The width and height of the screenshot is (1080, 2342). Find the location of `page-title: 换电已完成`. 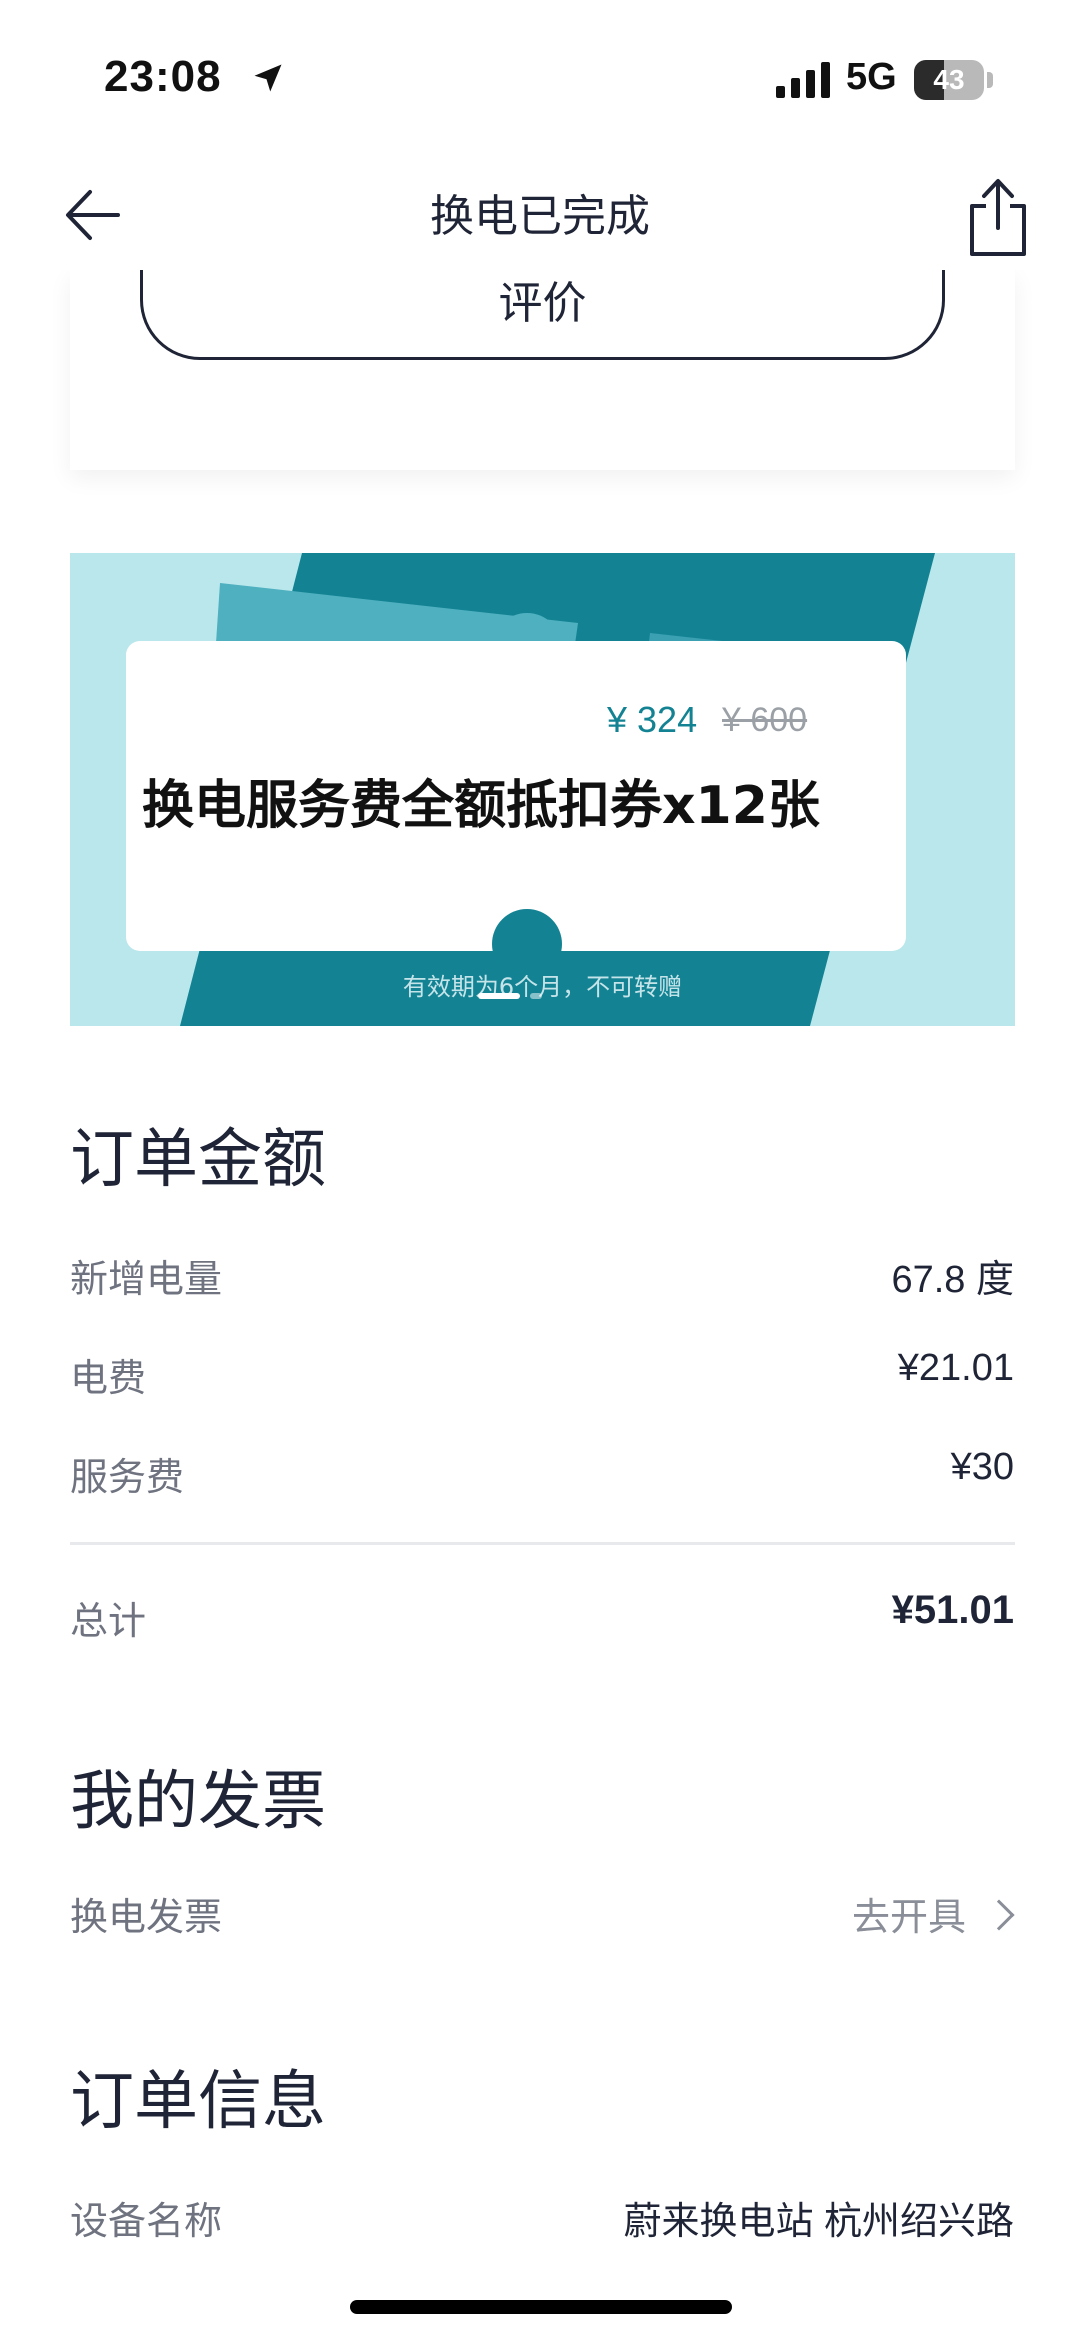

page-title: 换电已完成 is located at coordinates (540, 216).